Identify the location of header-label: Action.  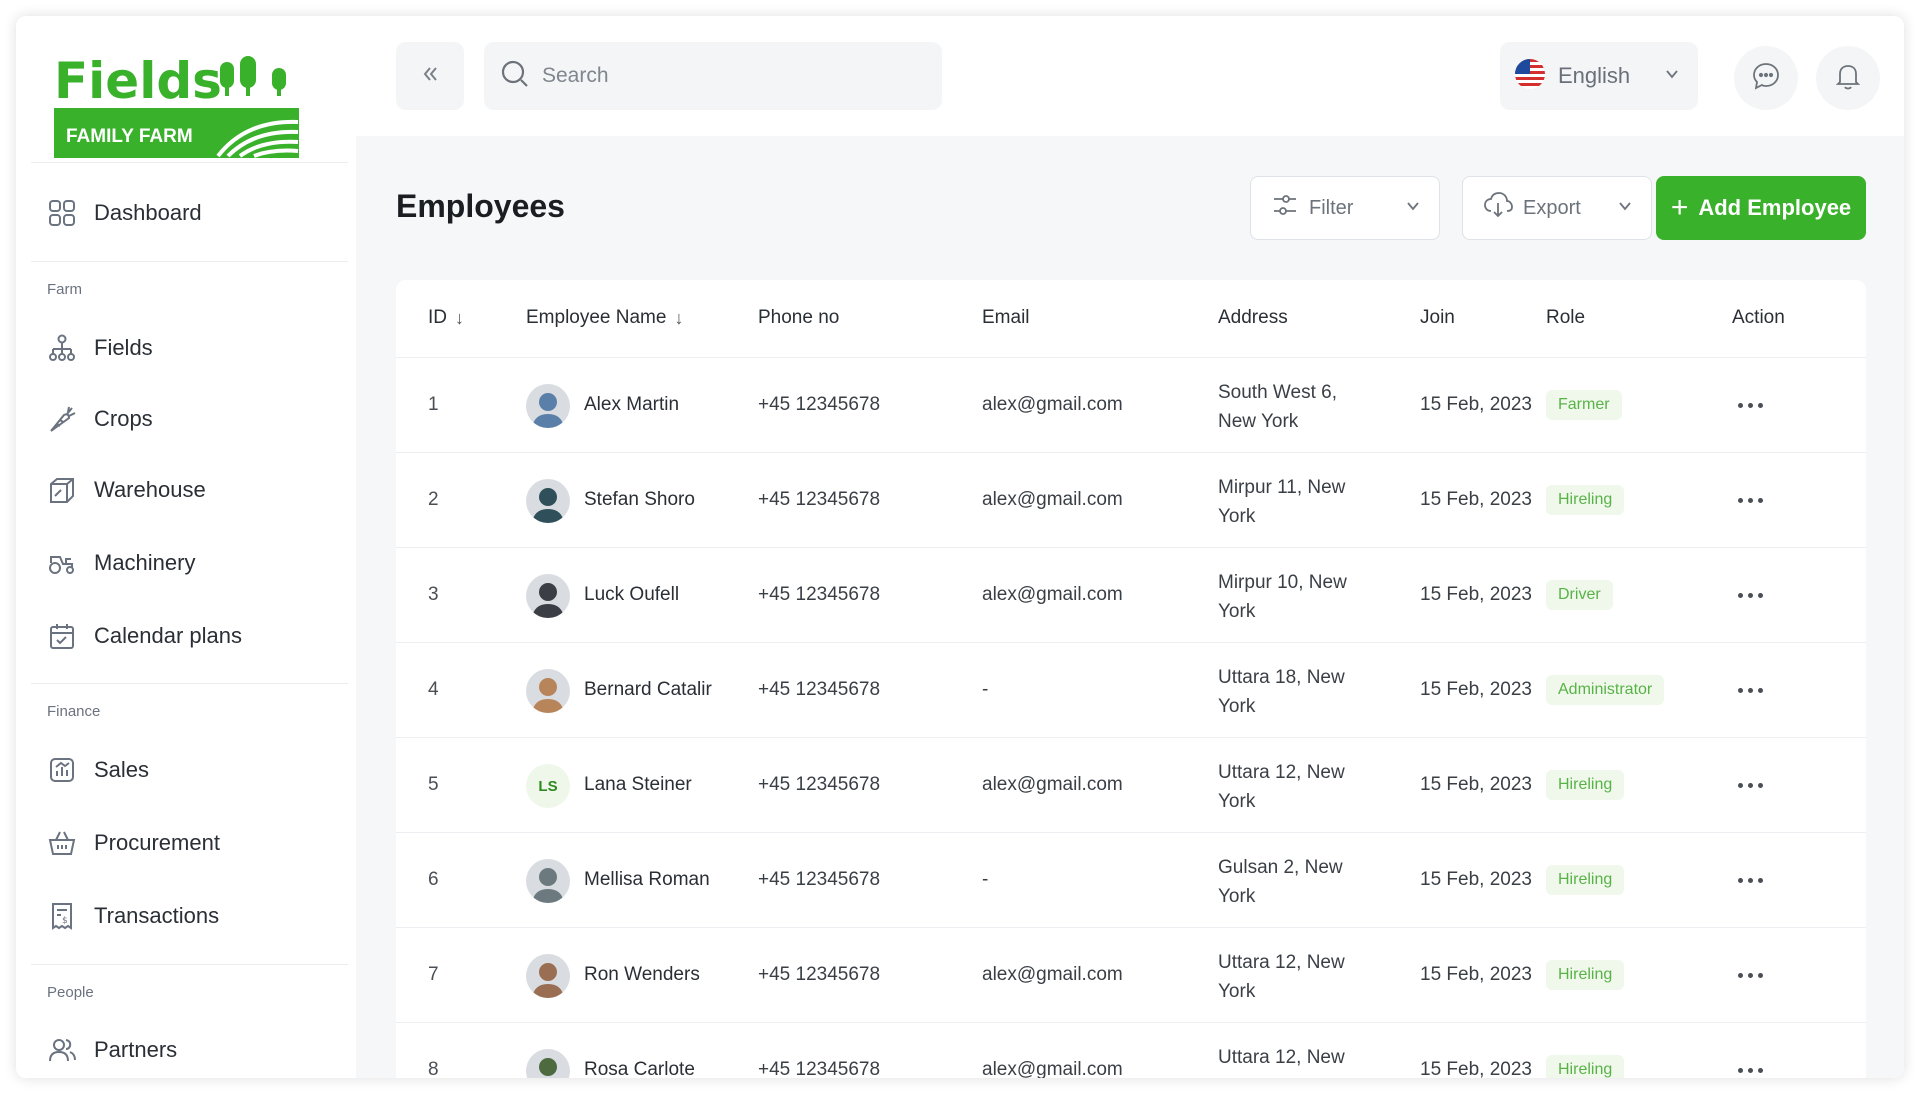
(1758, 317).